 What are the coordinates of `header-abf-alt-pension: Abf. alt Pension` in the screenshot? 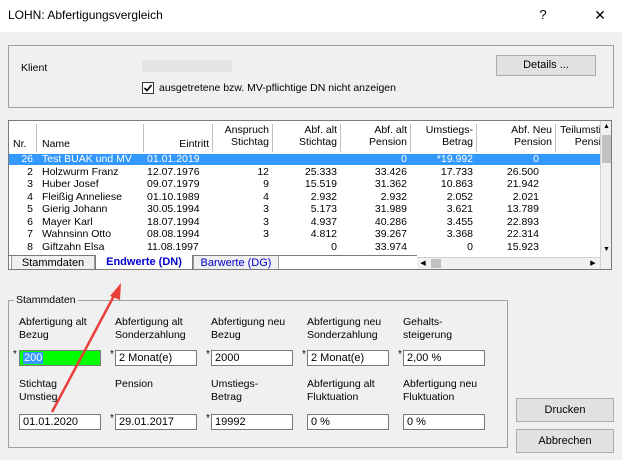 It's located at (375, 138).